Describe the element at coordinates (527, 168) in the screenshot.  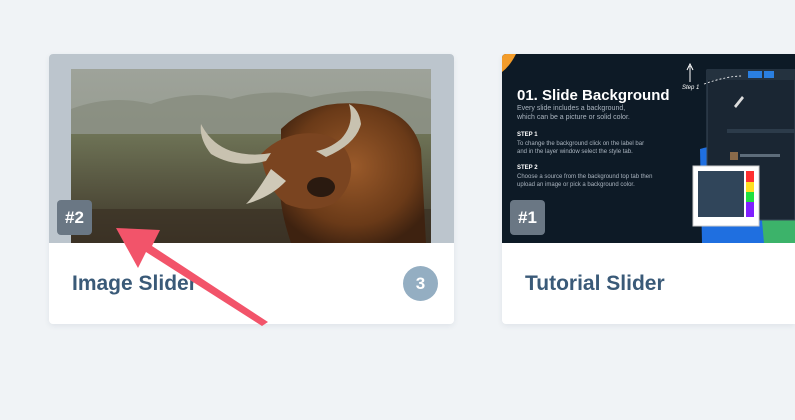
I see `tutorial-step2-label: STEP 2` at that location.